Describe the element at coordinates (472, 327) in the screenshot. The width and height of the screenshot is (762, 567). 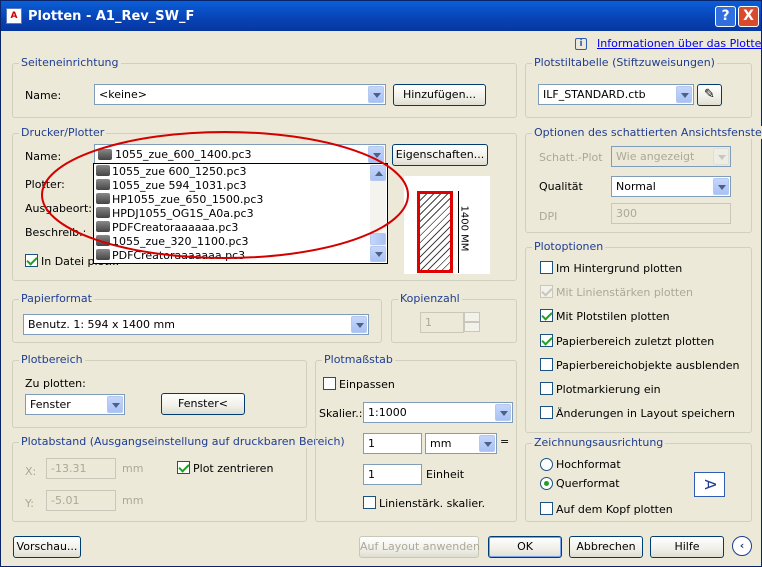
I see `spin-down-icon` at that location.